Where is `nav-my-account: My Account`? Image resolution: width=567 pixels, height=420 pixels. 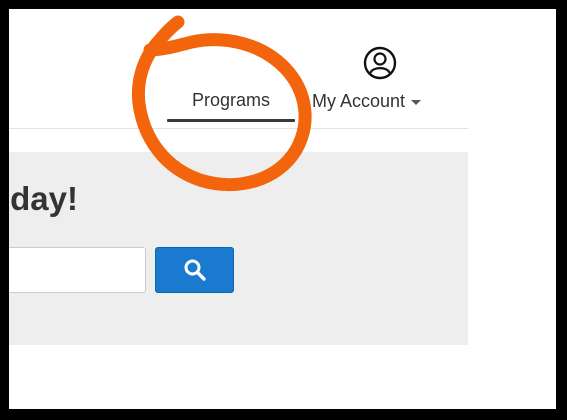
nav-my-account: My Account is located at coordinates (380, 84).